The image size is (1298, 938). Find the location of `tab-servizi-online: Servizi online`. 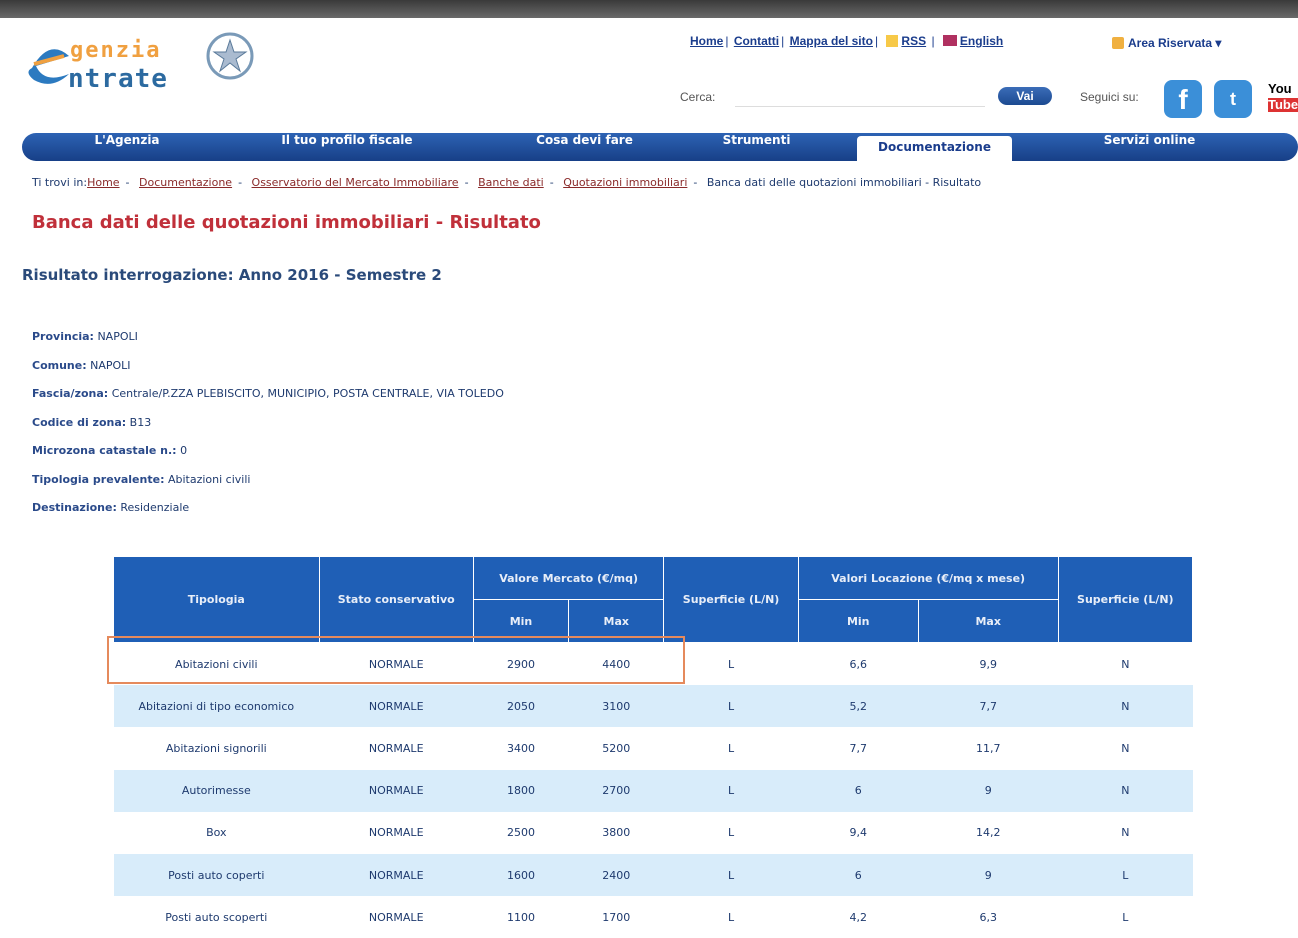

tab-servizi-online: Servizi online is located at coordinates (1149, 147).